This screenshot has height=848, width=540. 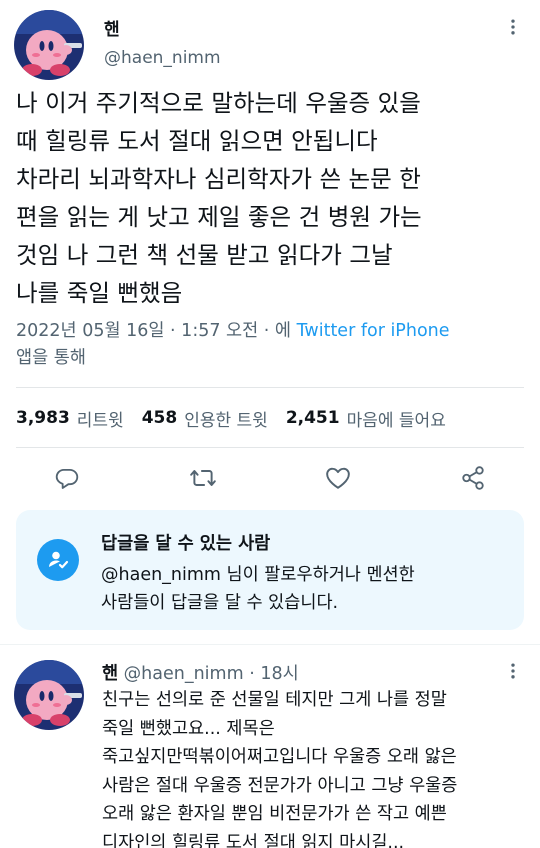 I want to click on likes-count: 2,451, so click(x=312, y=418).